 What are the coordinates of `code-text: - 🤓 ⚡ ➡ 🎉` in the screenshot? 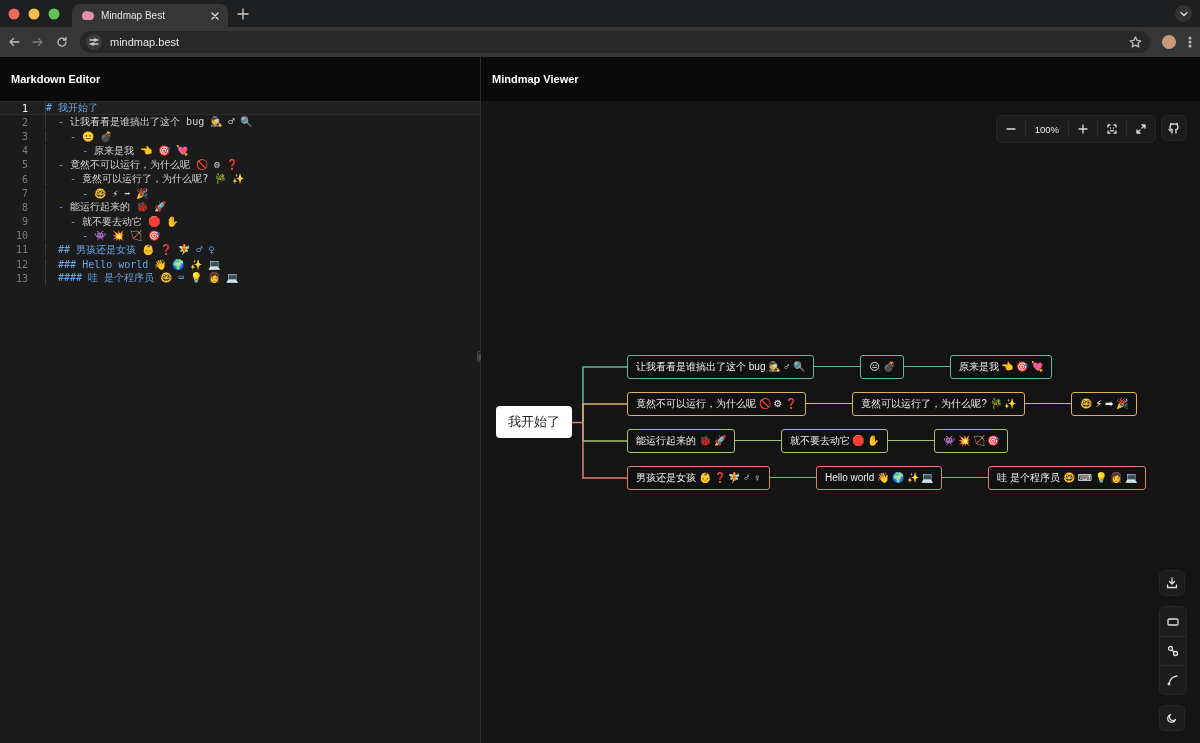 It's located at (97, 193).